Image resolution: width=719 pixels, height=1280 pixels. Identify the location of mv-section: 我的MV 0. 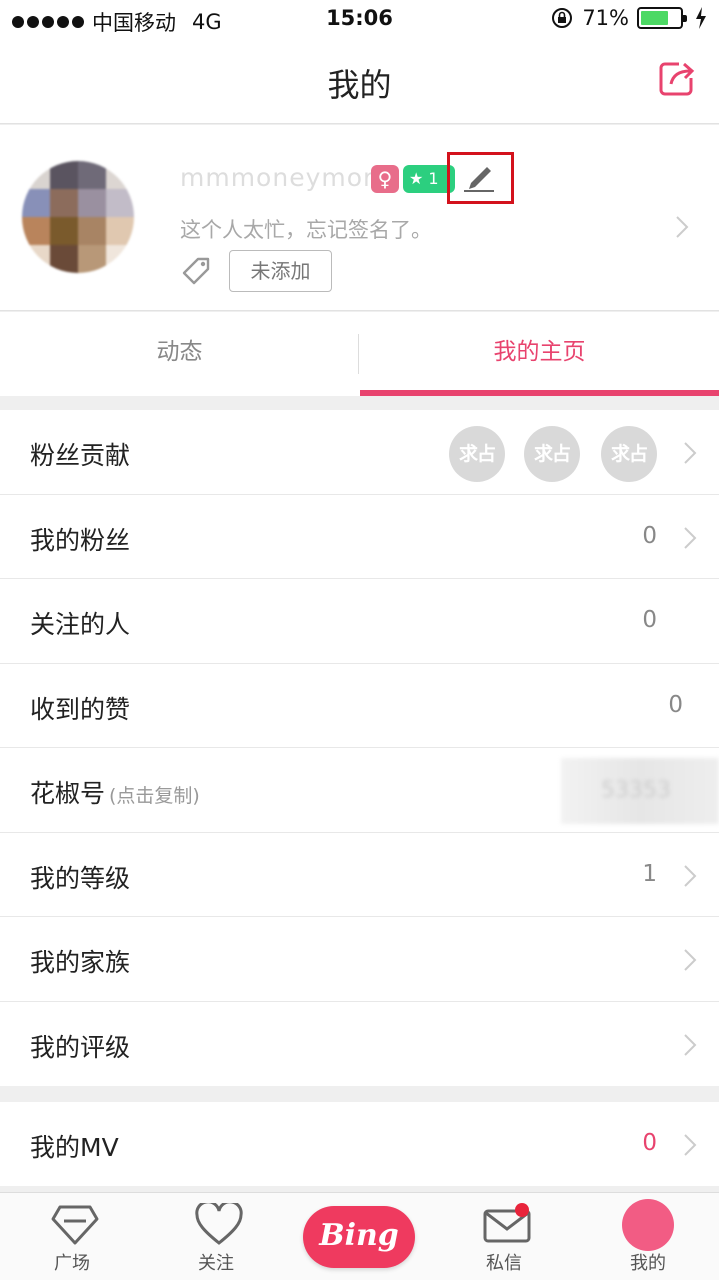
(359, 1144).